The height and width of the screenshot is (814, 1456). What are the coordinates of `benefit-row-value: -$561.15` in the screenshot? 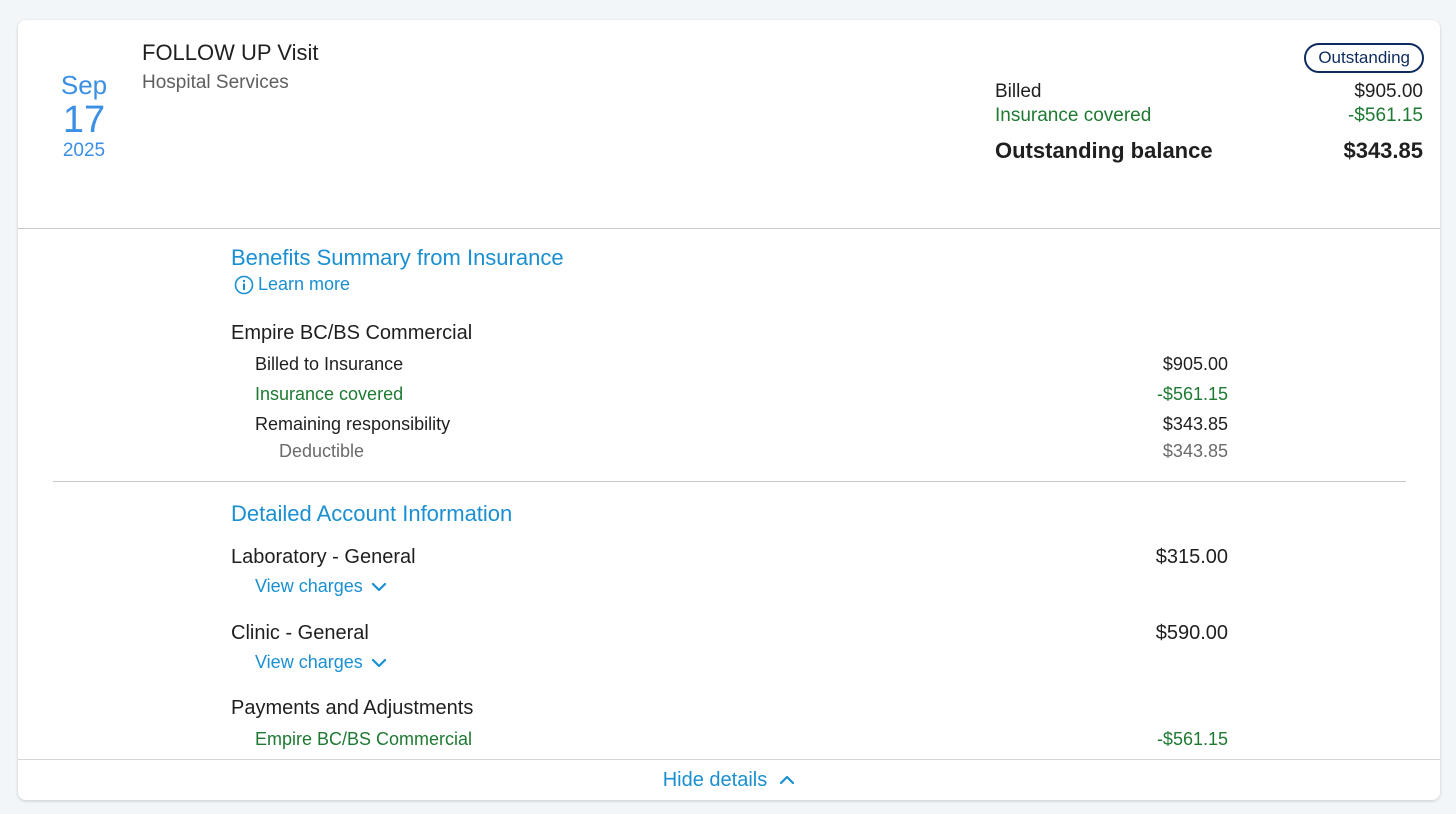 It's located at (1192, 394).